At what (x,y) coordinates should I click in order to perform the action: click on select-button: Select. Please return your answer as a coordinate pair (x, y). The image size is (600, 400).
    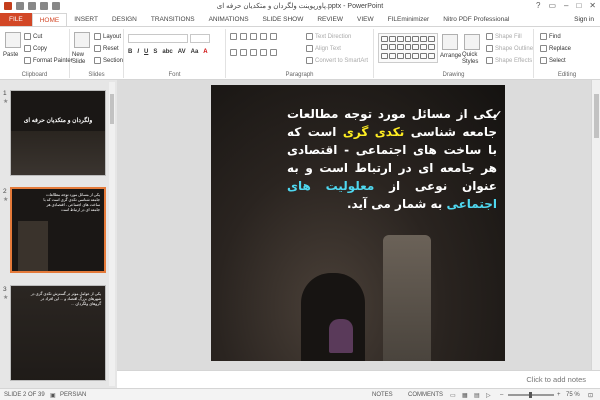
    Looking at the image, I should click on (553, 60).